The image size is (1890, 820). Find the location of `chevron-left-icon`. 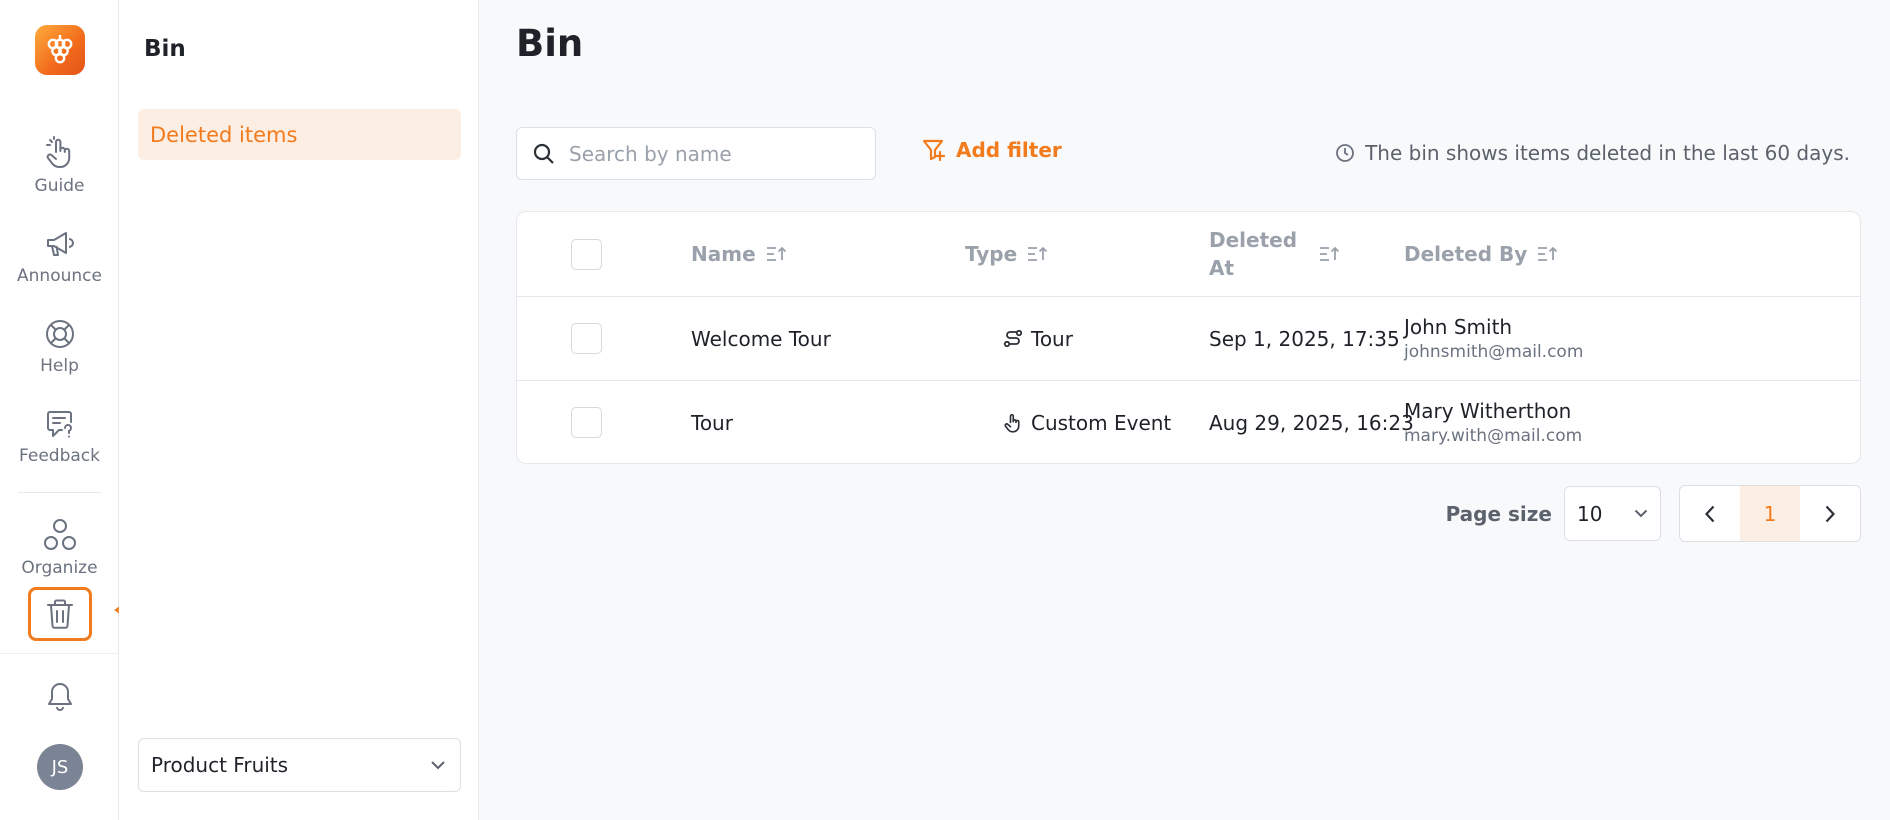

chevron-left-icon is located at coordinates (1710, 513).